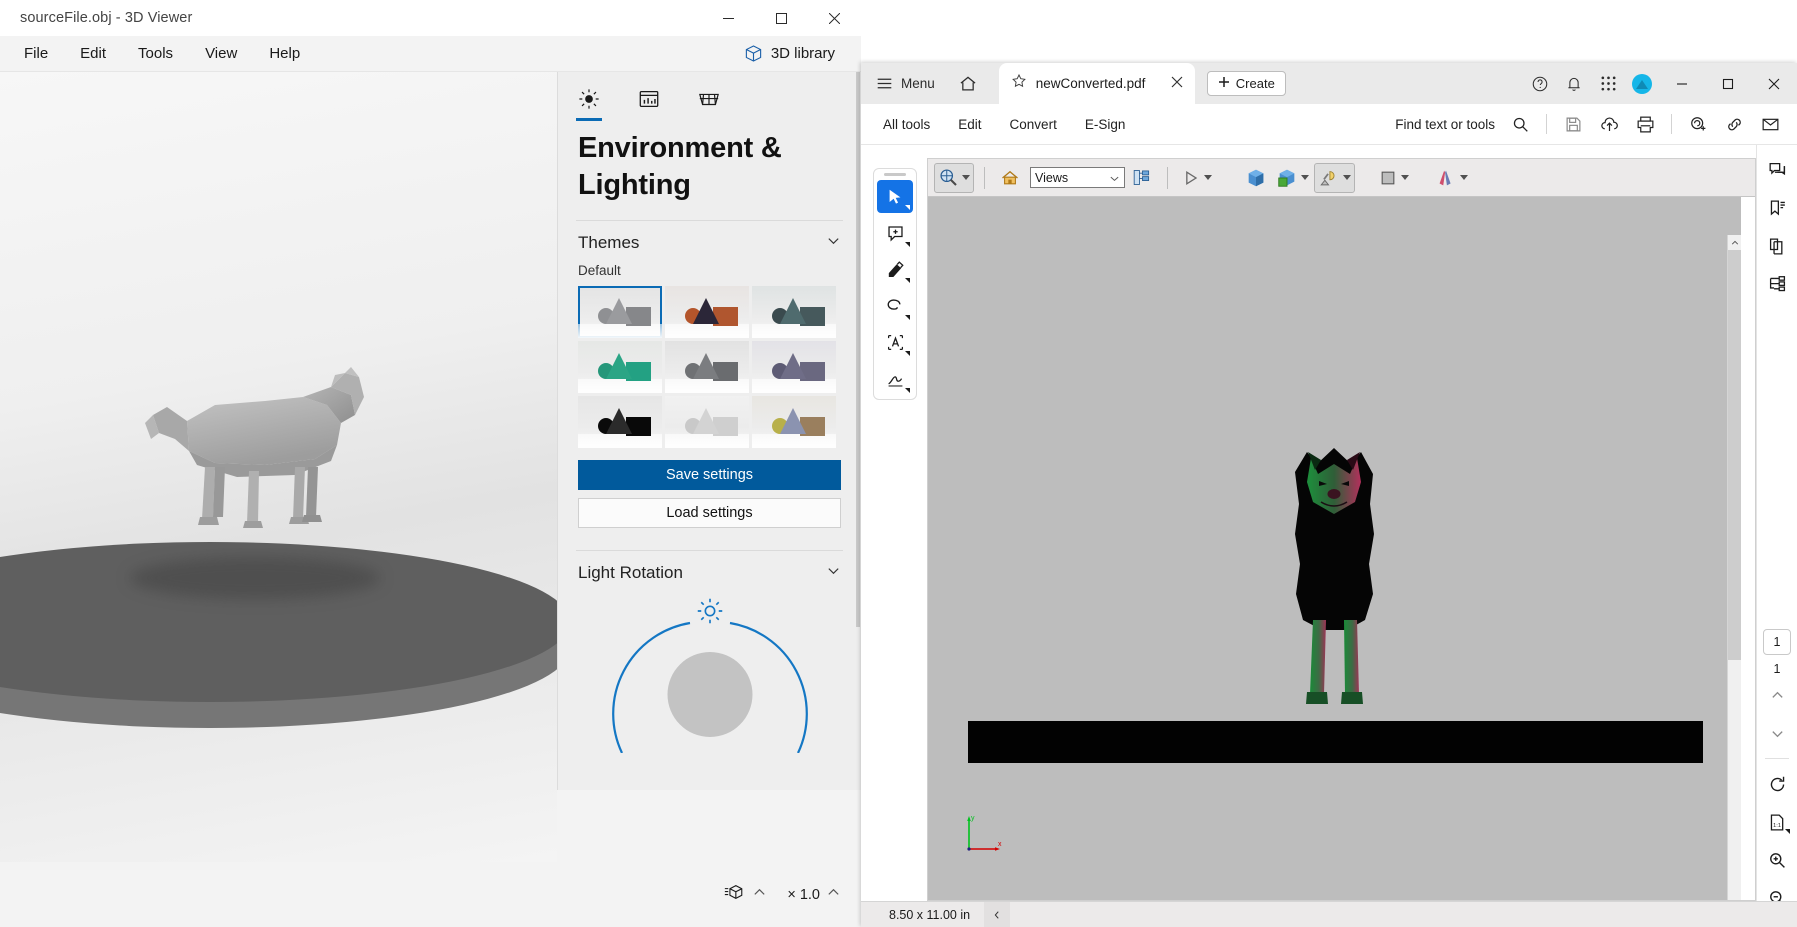 This screenshot has height=927, width=1797. I want to click on viewer-minimize-button, so click(728, 18).